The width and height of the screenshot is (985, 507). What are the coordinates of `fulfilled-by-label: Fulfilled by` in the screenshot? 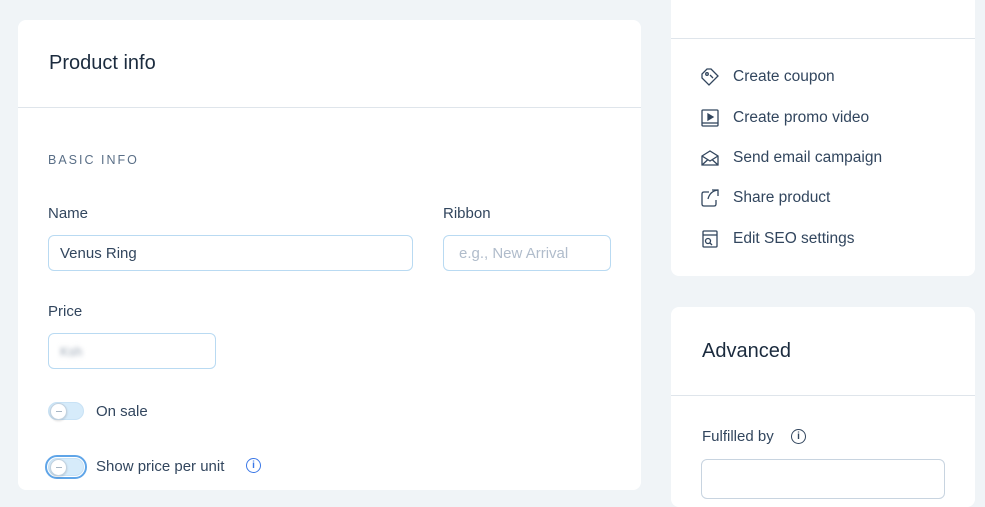 It's located at (738, 436).